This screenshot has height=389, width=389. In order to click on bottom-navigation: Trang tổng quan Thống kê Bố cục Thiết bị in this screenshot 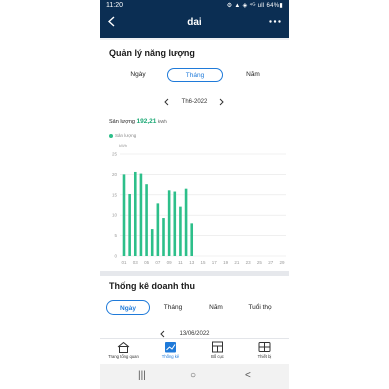, I will do `click(194, 351)`.